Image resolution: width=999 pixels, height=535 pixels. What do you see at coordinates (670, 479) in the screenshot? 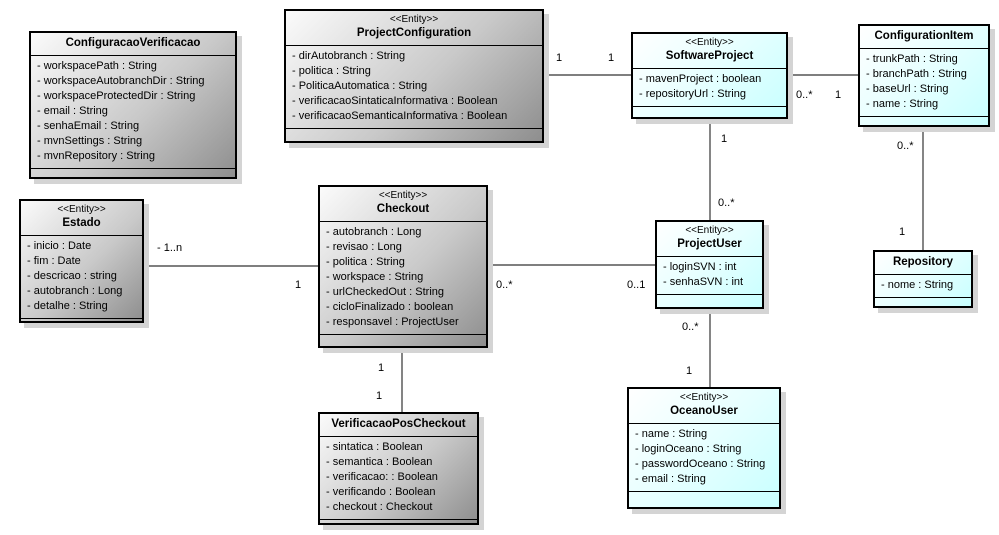
I see `attribute: - email : String` at bounding box center [670, 479].